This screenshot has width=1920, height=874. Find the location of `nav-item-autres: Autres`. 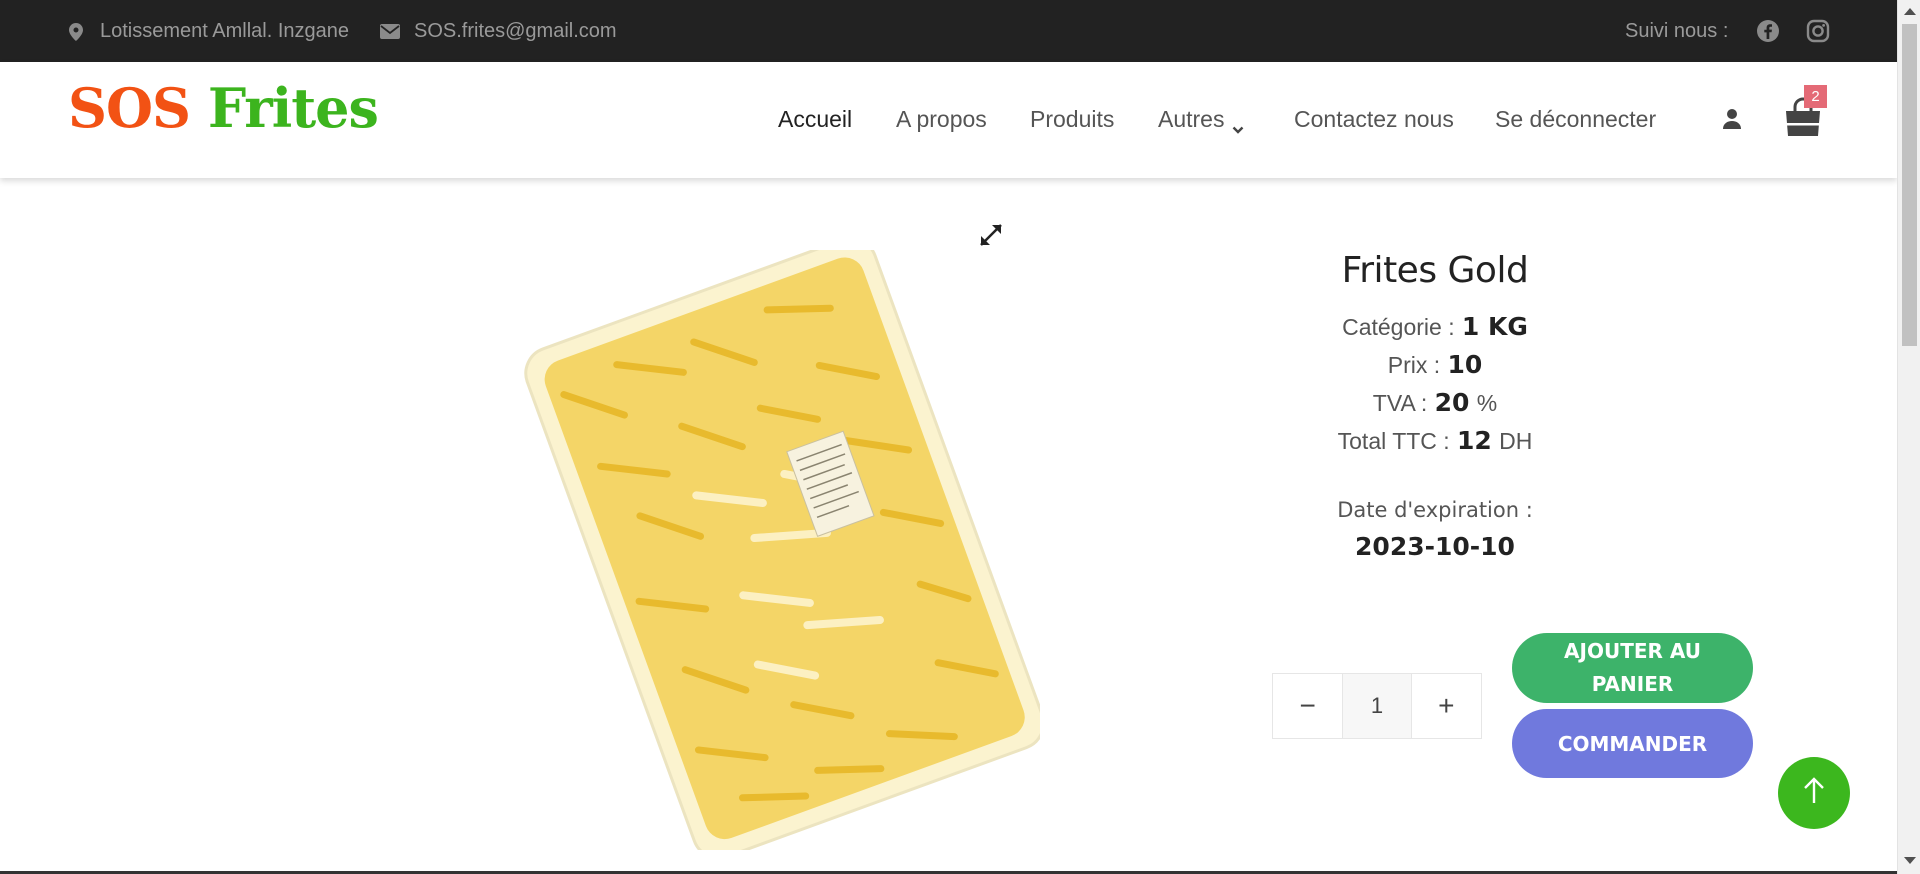

nav-item-autres: Autres is located at coordinates (1201, 120).